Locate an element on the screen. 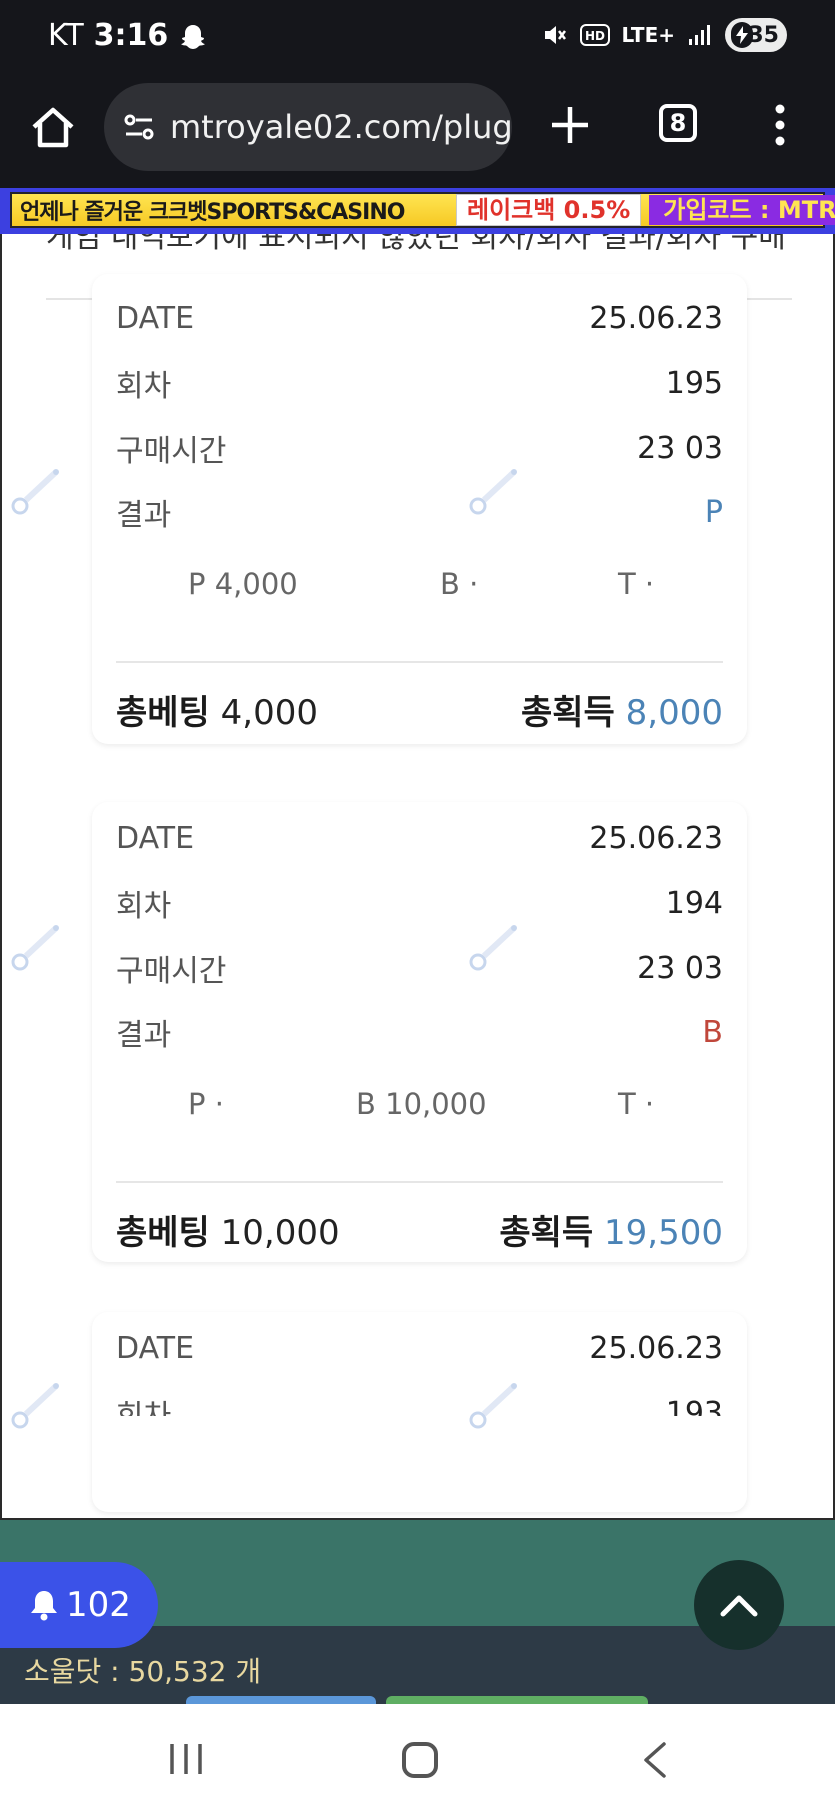 Image resolution: width=835 pixels, height=1809 pixels. banner-main-text: 언제나 즐거운 크크벳SPORTS&CASINO is located at coordinates (212, 212).